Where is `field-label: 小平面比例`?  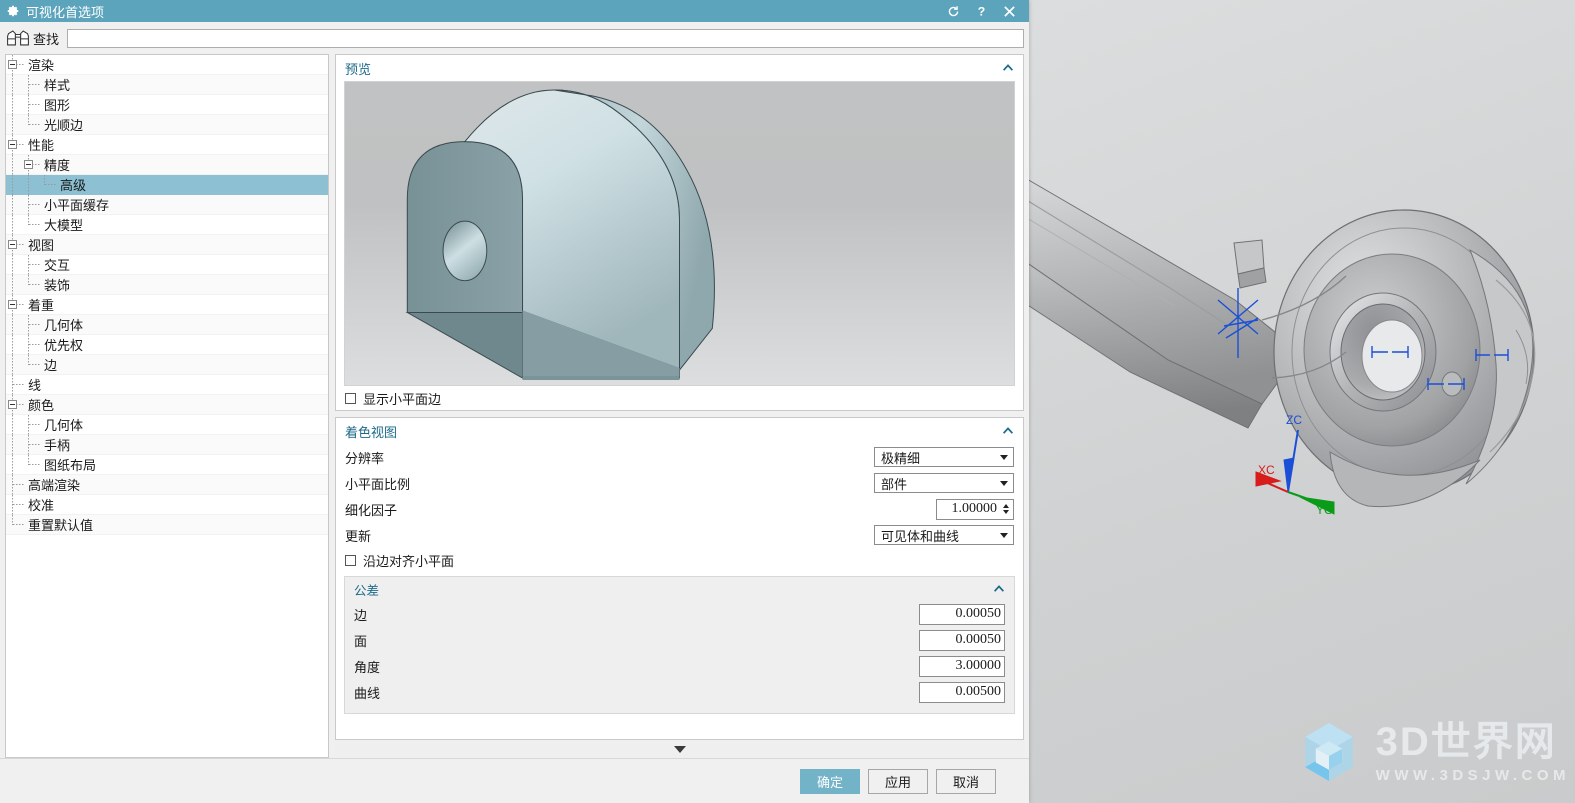 field-label: 小平面比例 is located at coordinates (378, 484).